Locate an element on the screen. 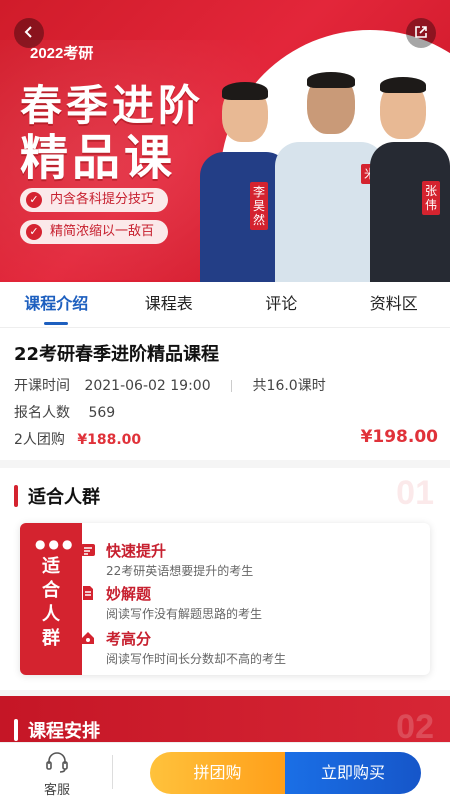 The width and height of the screenshot is (450, 800). feature-pill-1: ✓ 内含各科提分技巧 is located at coordinates (94, 200).